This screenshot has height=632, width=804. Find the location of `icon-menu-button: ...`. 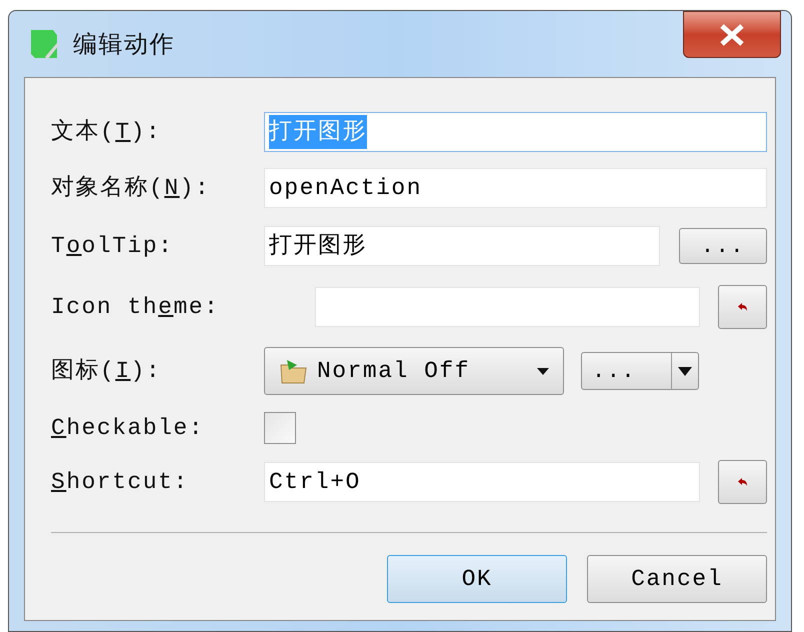

icon-menu-button: ... is located at coordinates (640, 371).